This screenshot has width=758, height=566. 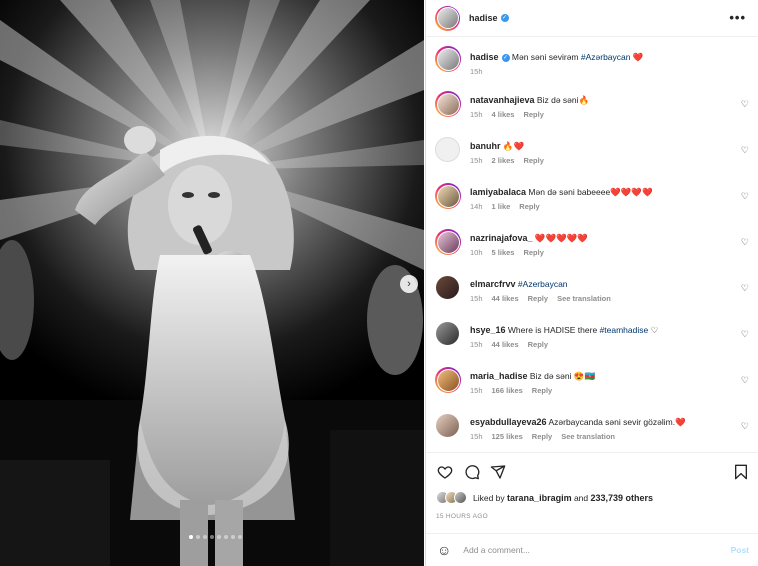 What do you see at coordinates (638, 57) in the screenshot?
I see `heart-emoji: ❤️` at bounding box center [638, 57].